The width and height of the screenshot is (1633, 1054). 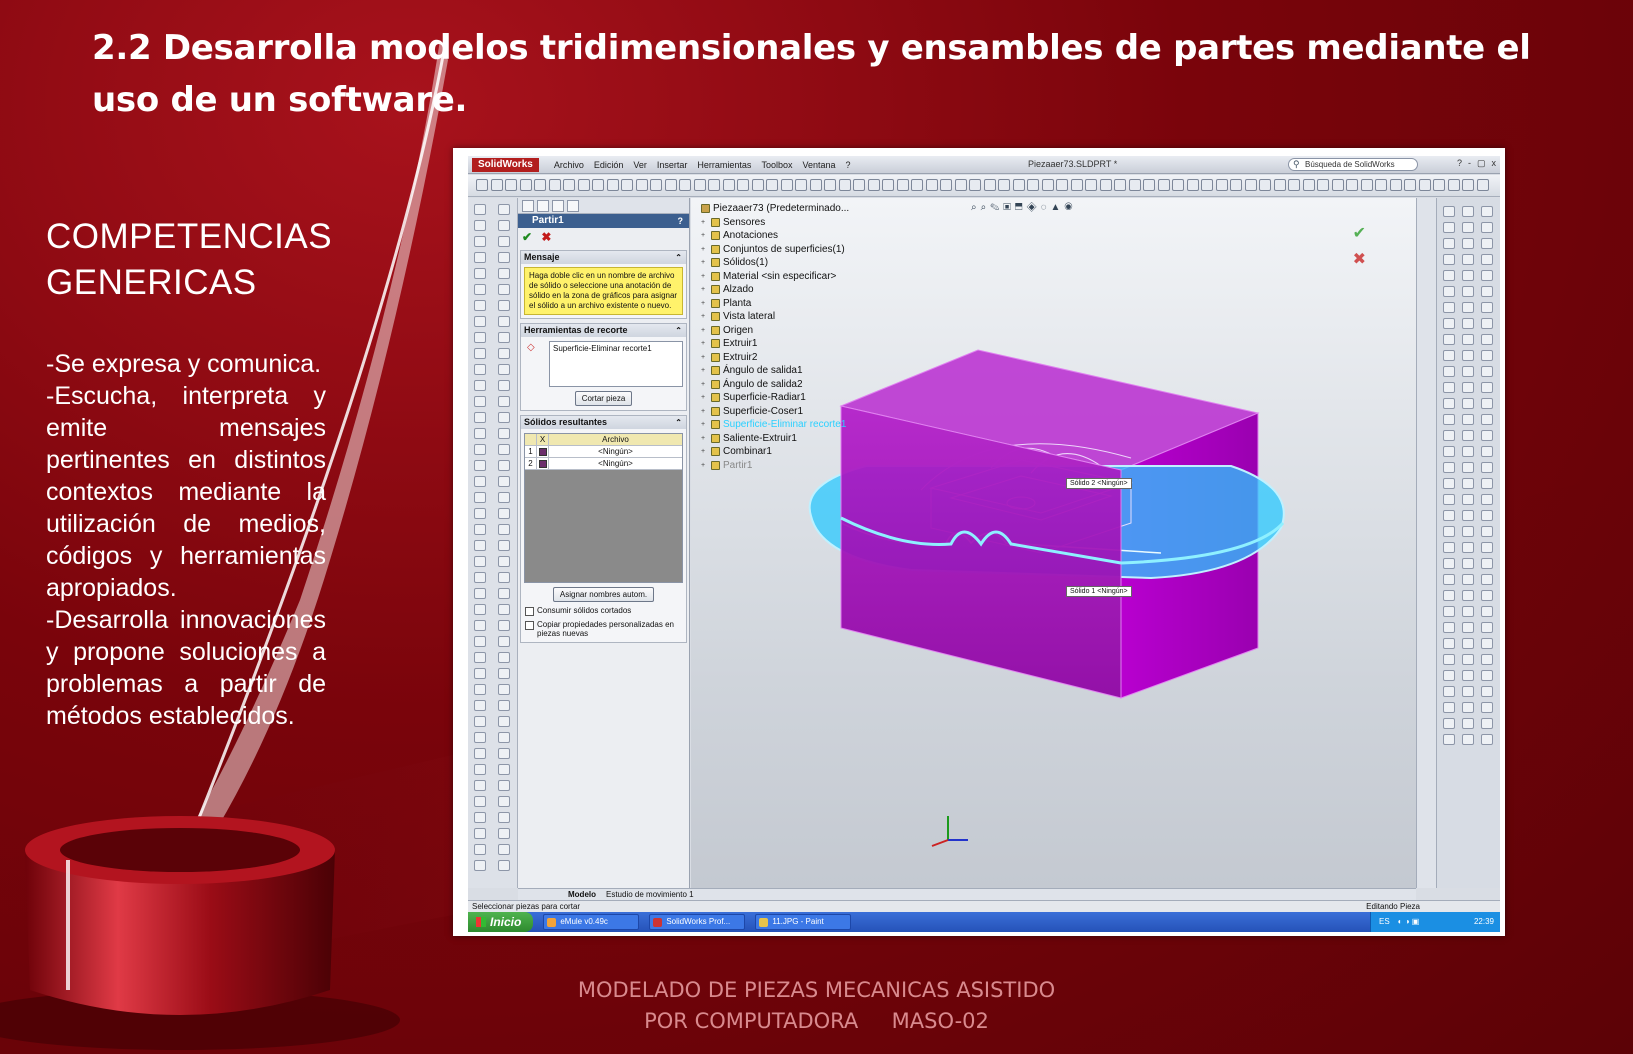 I want to click on tab-estudio-movimiento: Estudio de movimiento 1, so click(x=650, y=894).